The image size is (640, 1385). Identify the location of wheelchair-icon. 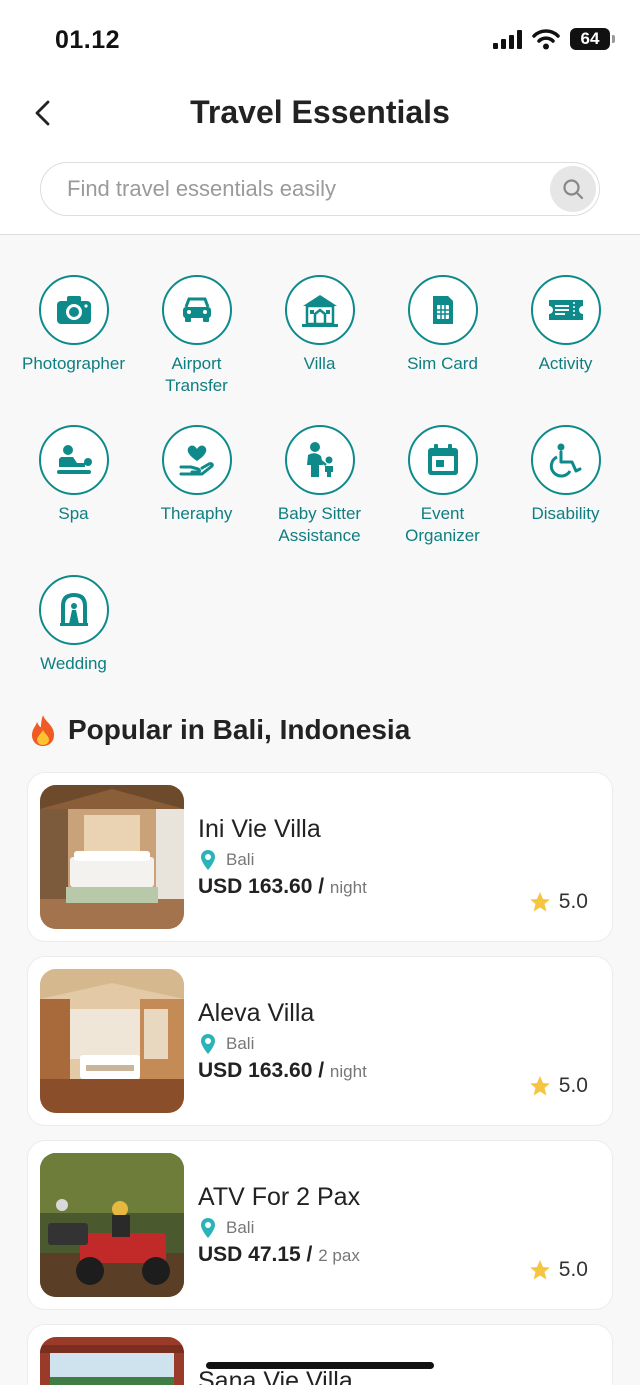
(565, 460).